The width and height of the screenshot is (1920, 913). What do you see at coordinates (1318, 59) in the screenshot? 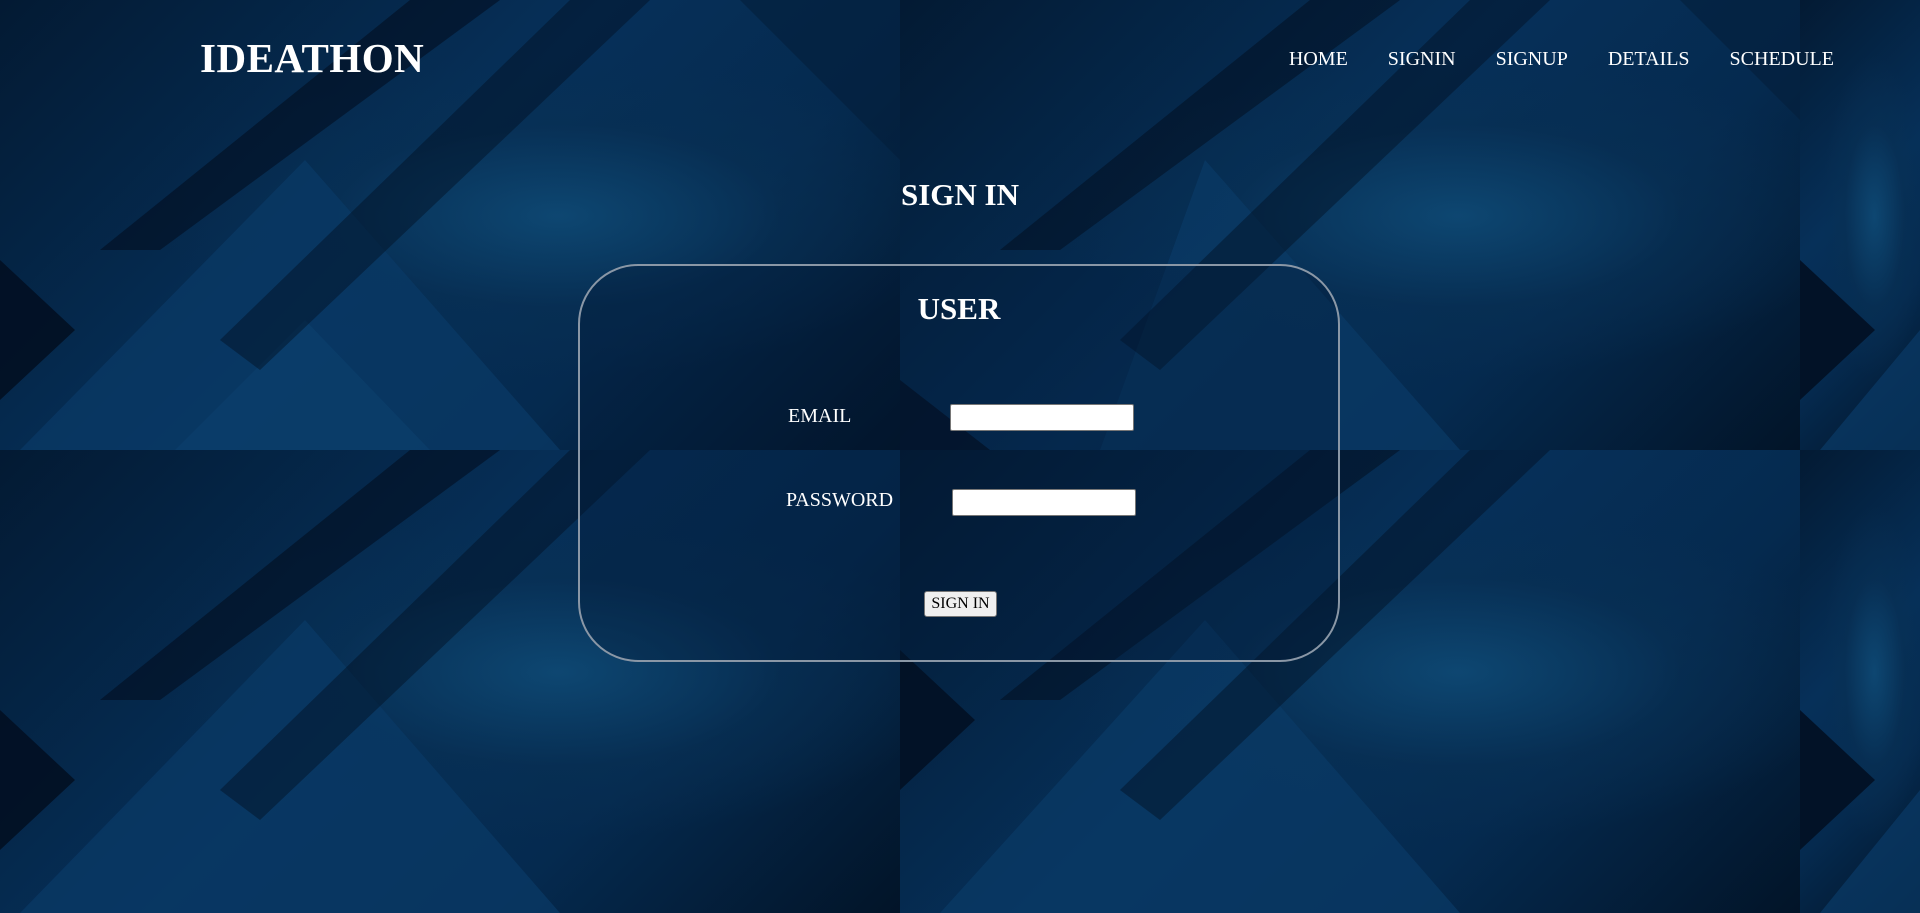
I see `nav-link-home: HOME` at bounding box center [1318, 59].